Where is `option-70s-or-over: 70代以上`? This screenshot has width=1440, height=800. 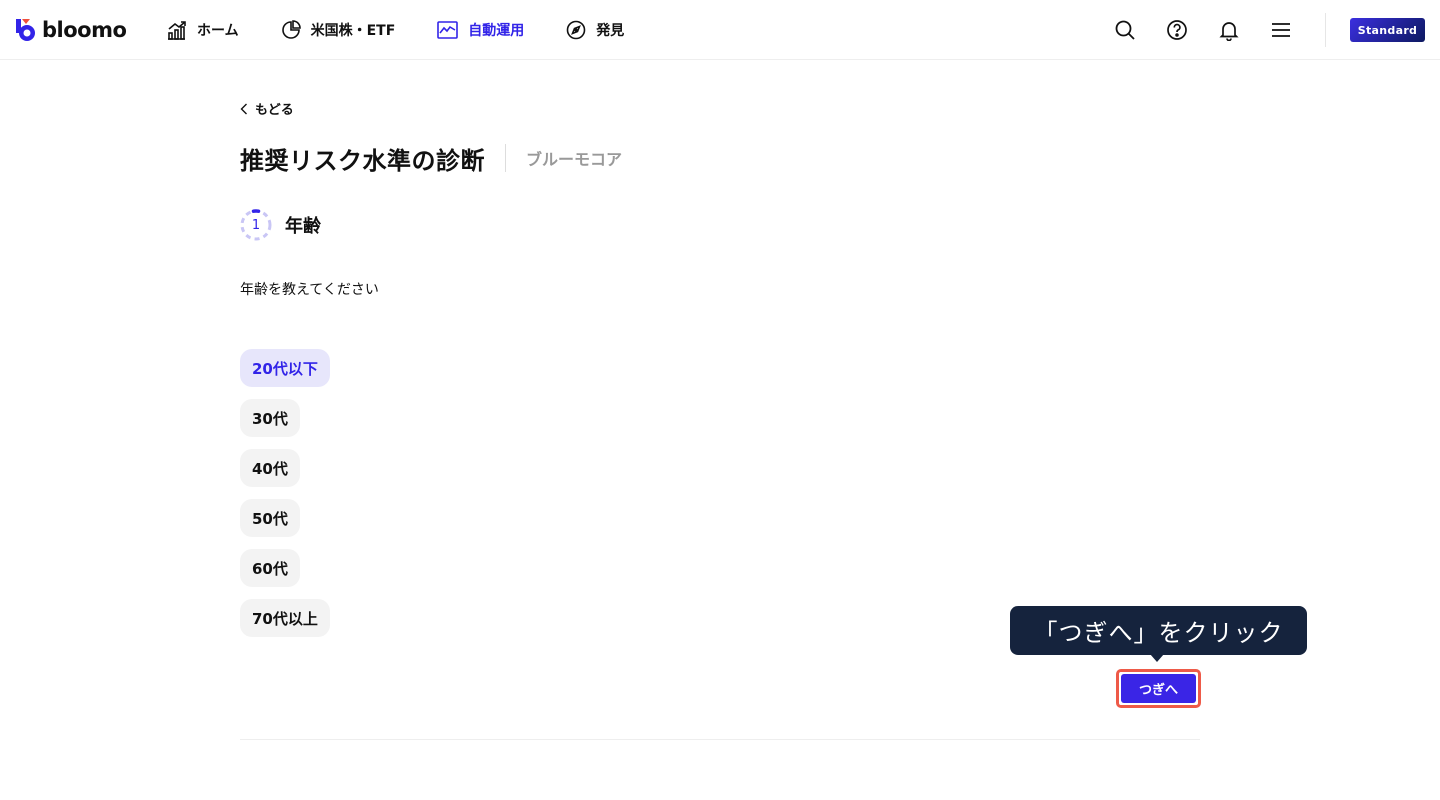 option-70s-or-over: 70代以上 is located at coordinates (285, 618).